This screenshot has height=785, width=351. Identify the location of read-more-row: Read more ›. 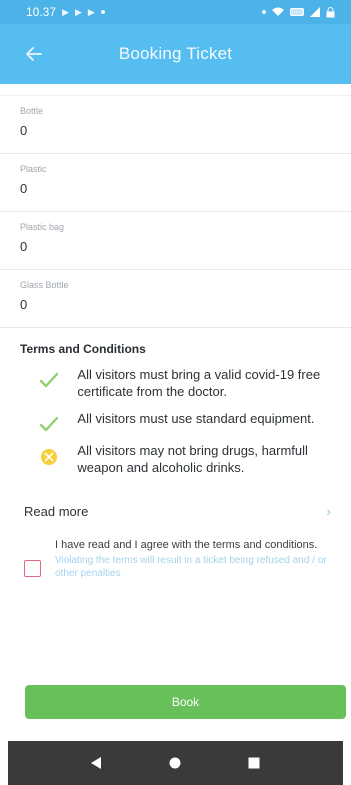
(175, 506).